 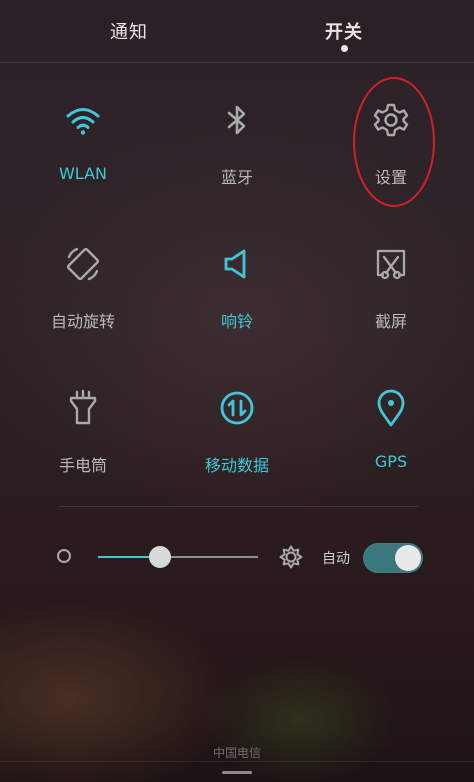 What do you see at coordinates (344, 48) in the screenshot?
I see `active-tab-indicator` at bounding box center [344, 48].